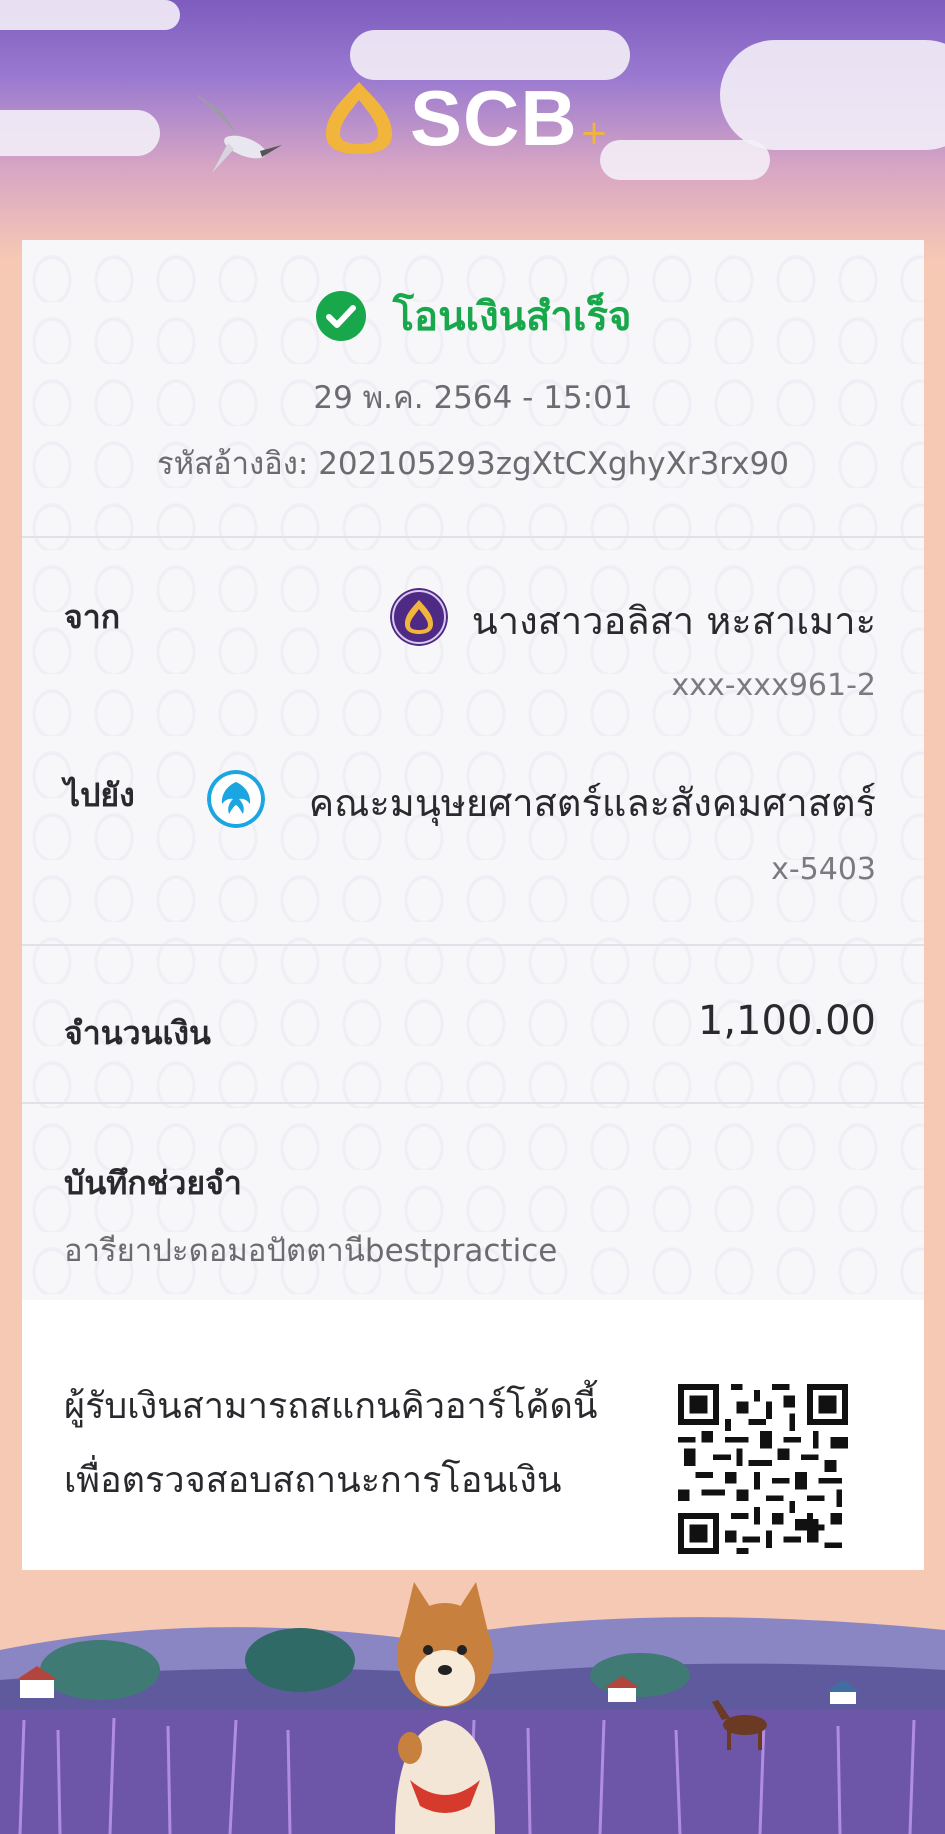 The height and width of the screenshot is (1834, 945). Describe the element at coordinates (238, 133) in the screenshot. I see `bird-illustration` at that location.